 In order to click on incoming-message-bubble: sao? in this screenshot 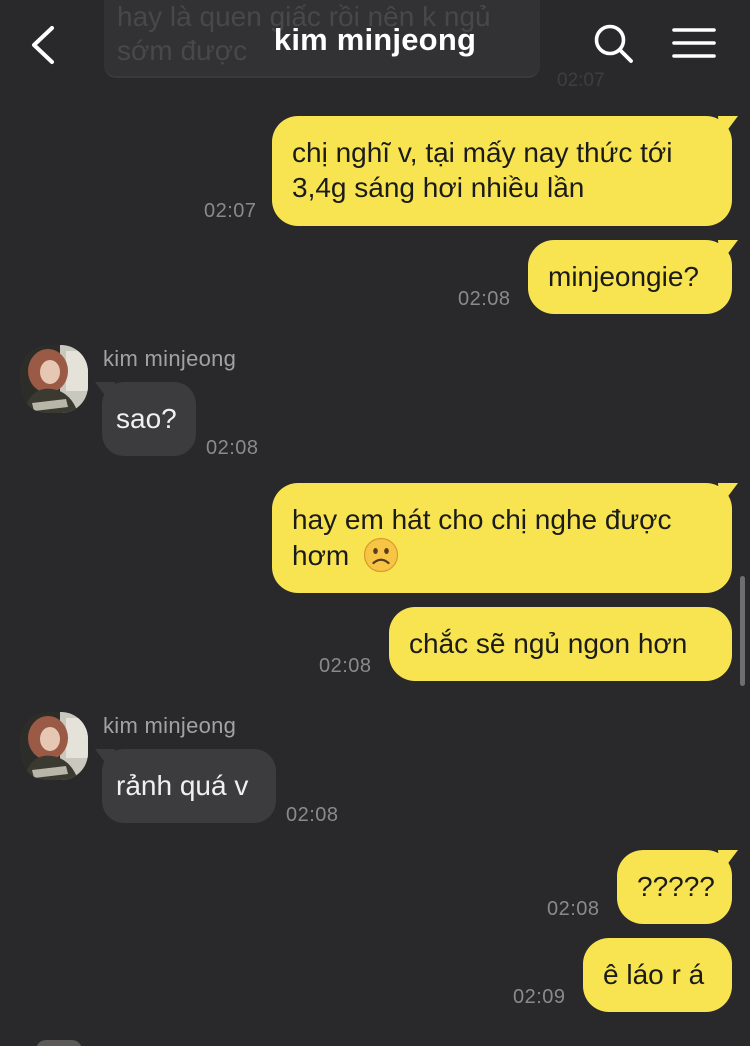, I will do `click(149, 419)`.